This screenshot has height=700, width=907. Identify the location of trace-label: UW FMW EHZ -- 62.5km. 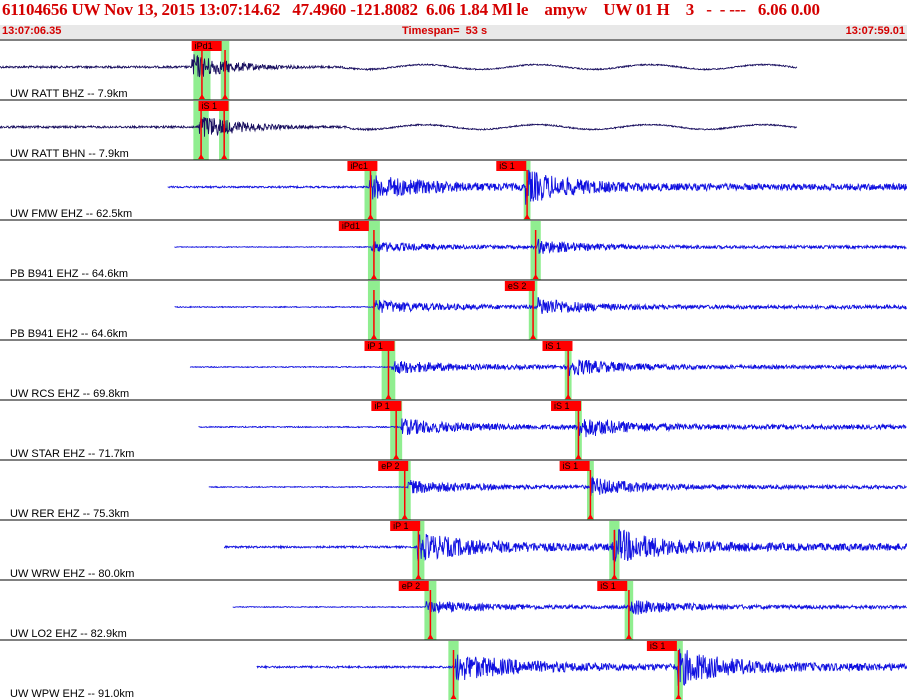
(71, 214).